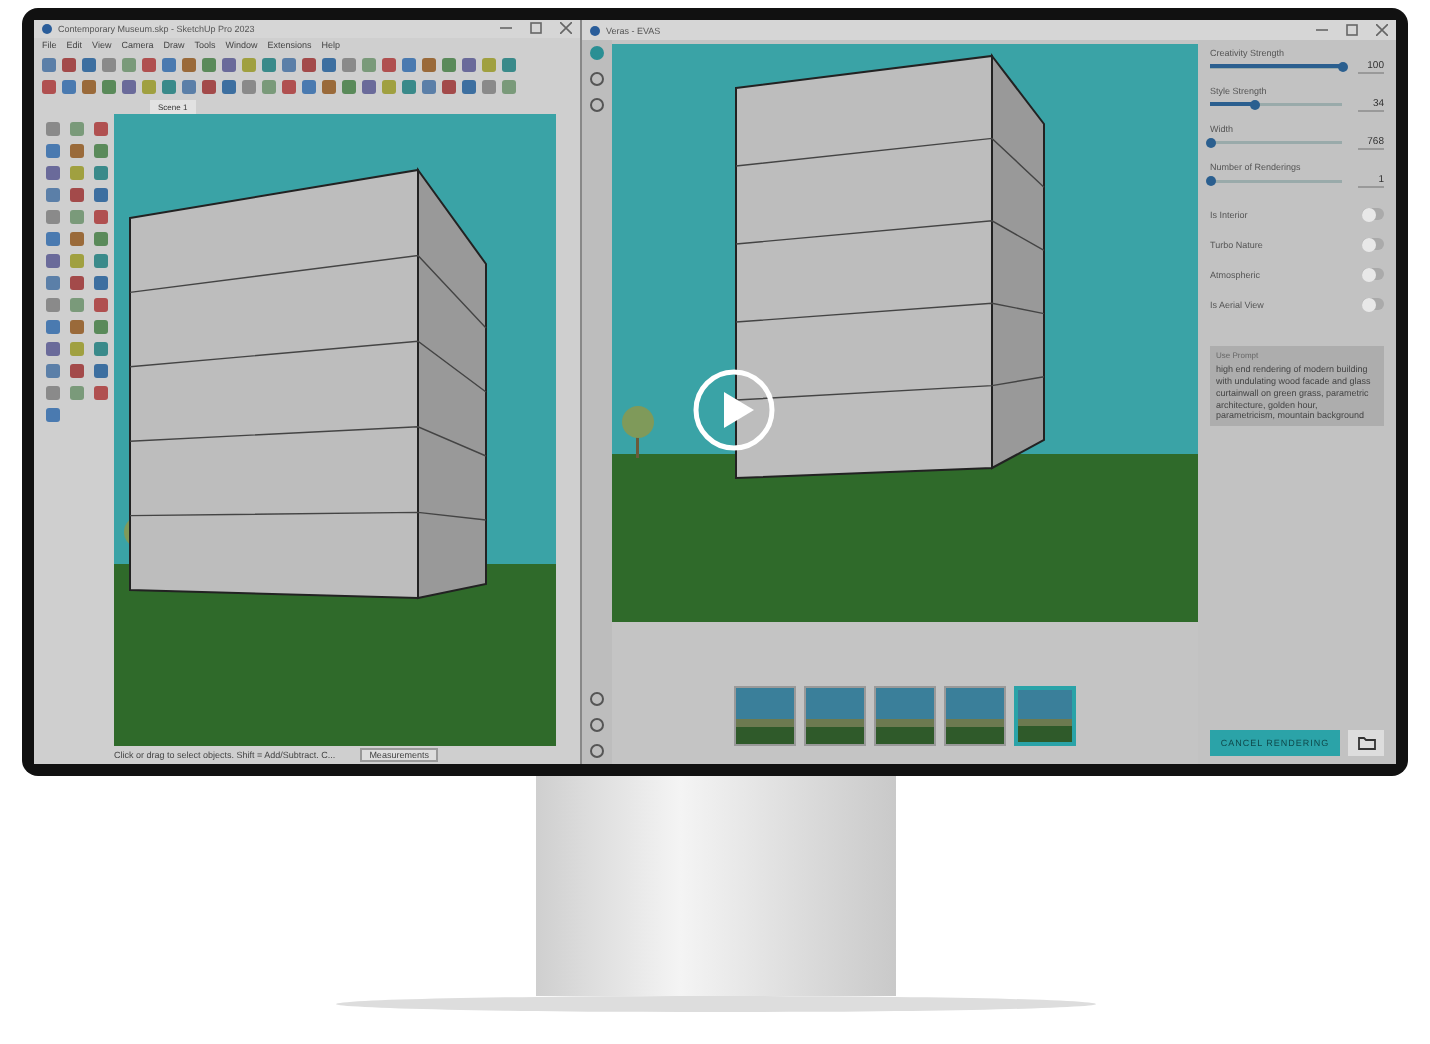 This screenshot has height=1044, width=1430. Describe the element at coordinates (638, 432) in the screenshot. I see `tree-drawing` at that location.